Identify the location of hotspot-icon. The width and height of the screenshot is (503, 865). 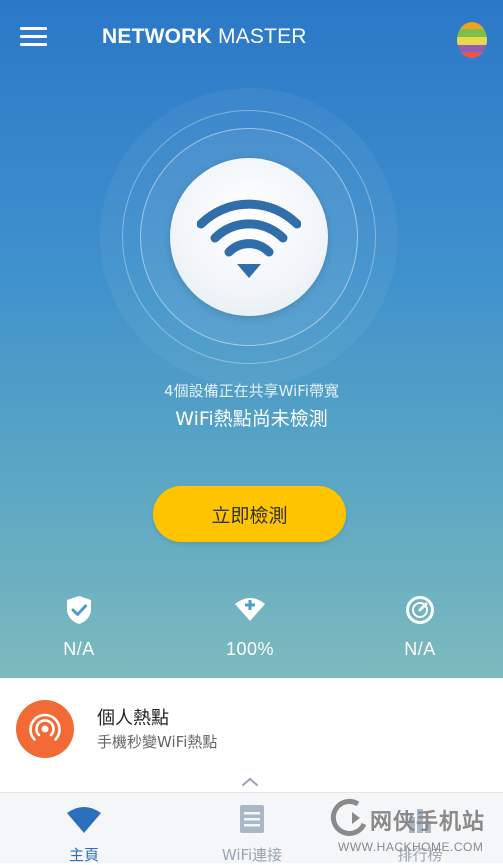
(45, 729).